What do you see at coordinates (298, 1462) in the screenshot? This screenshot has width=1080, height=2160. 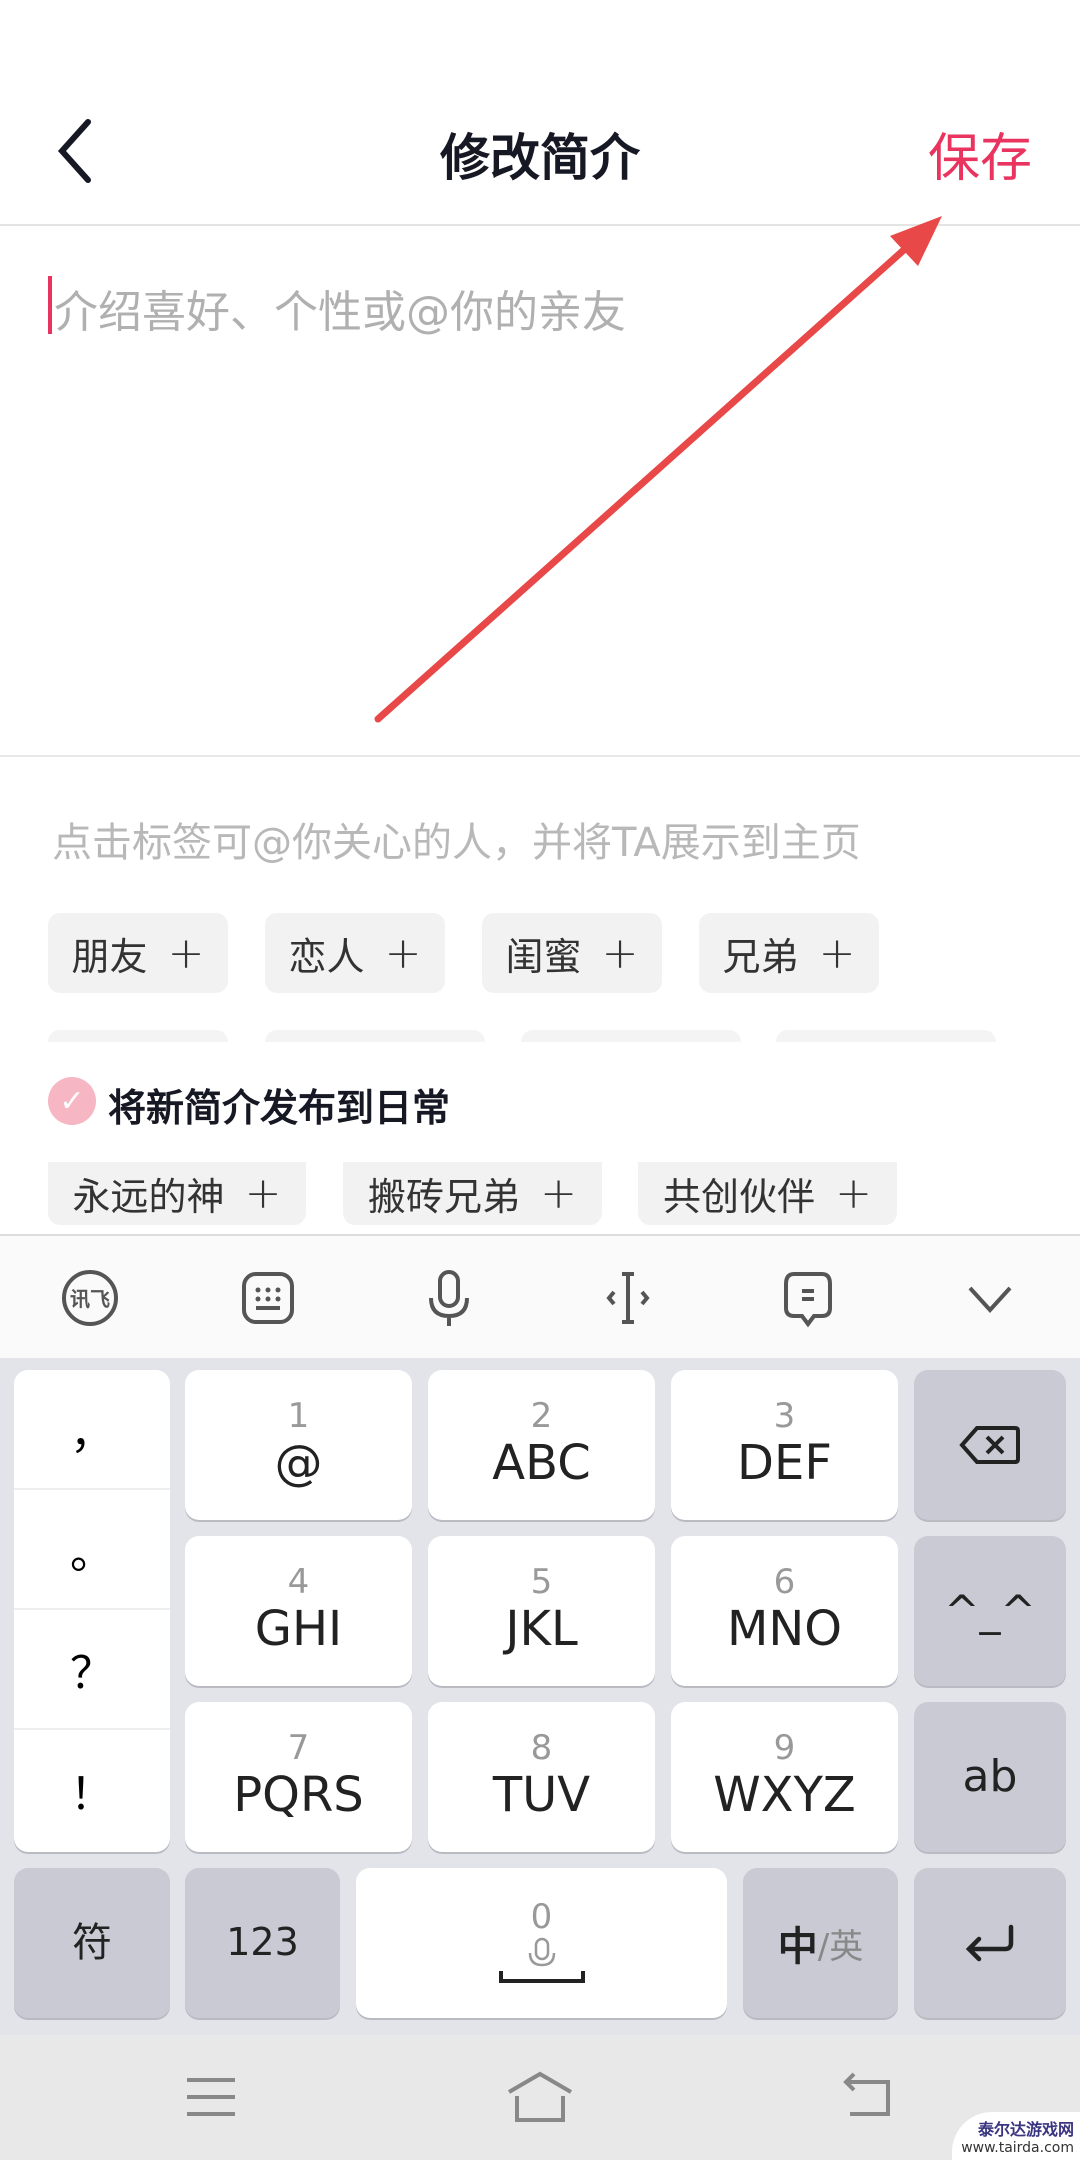 I see `key-label: @` at bounding box center [298, 1462].